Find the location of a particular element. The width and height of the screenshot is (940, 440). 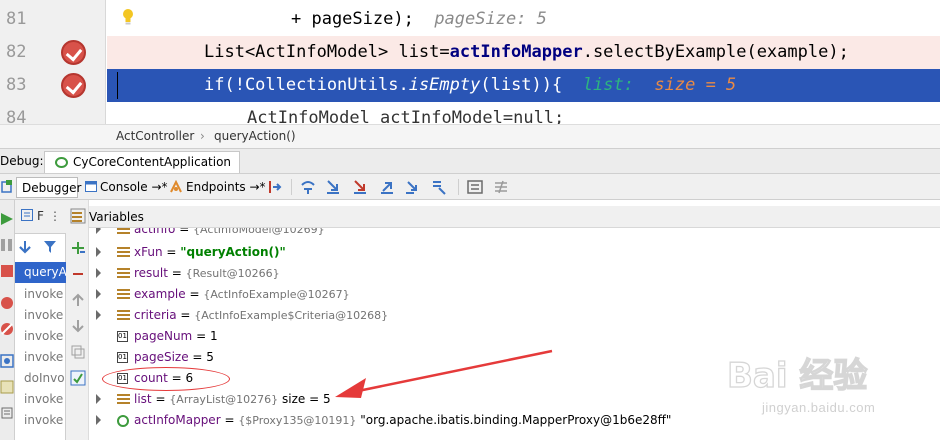

variables-icon is located at coordinates (77, 217).